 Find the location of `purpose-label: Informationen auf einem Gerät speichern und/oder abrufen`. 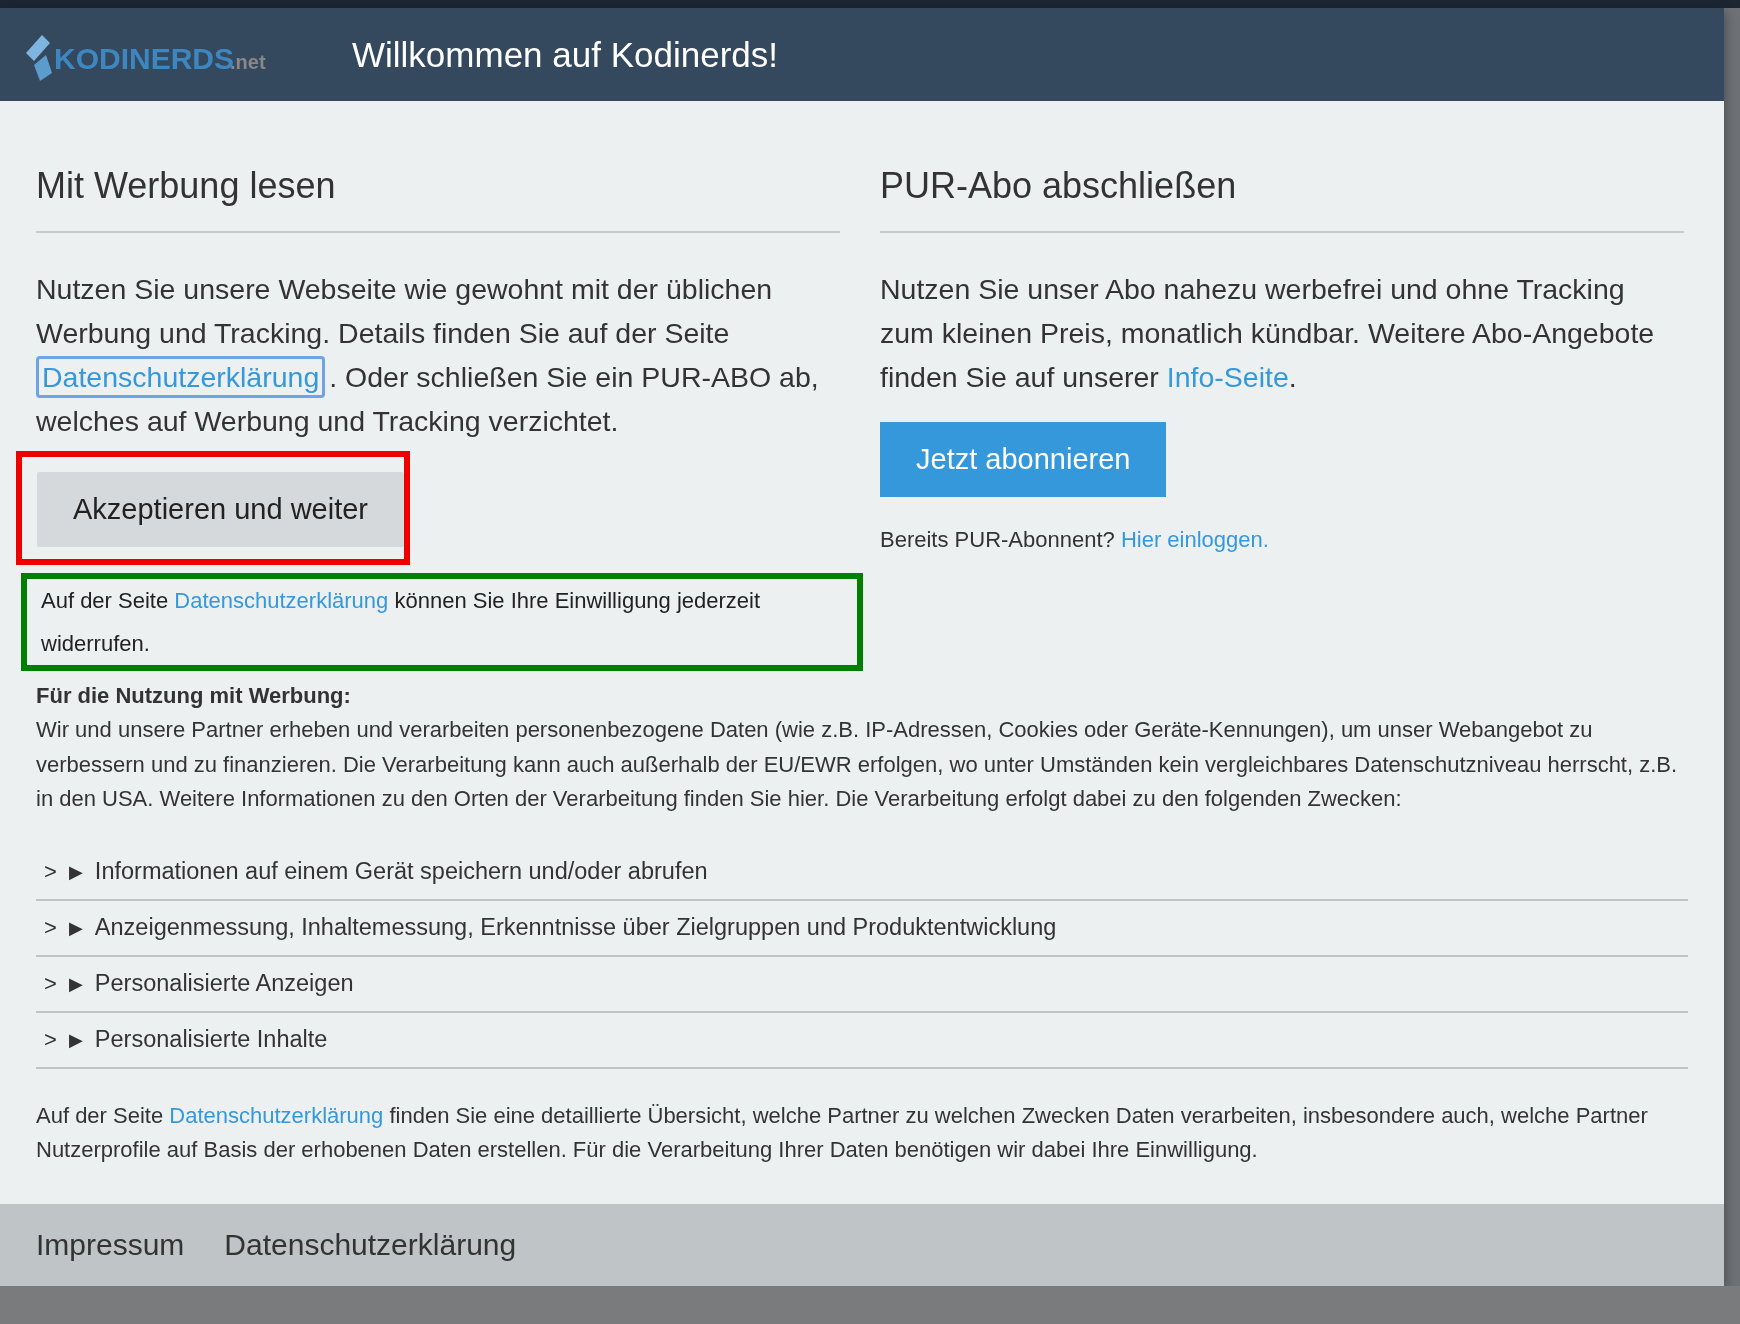

purpose-label: Informationen auf einem Gerät speichern und/oder abrufen is located at coordinates (401, 871).